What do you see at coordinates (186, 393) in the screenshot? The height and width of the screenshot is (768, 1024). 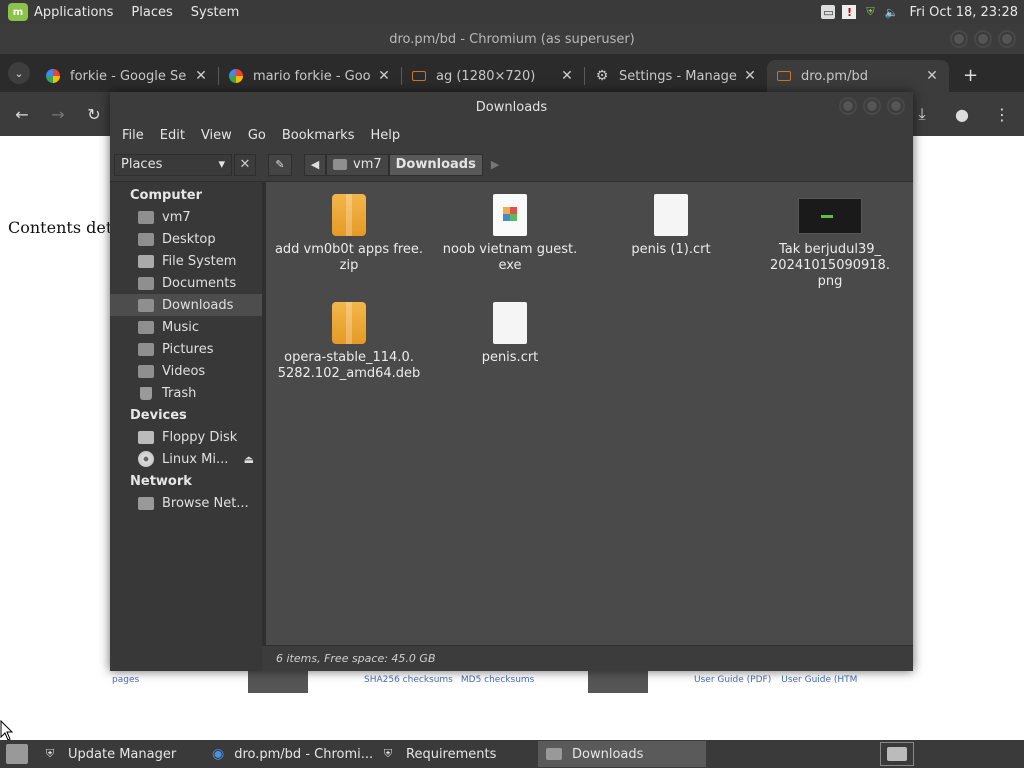 I see `sidebar-item-trash: Trash` at bounding box center [186, 393].